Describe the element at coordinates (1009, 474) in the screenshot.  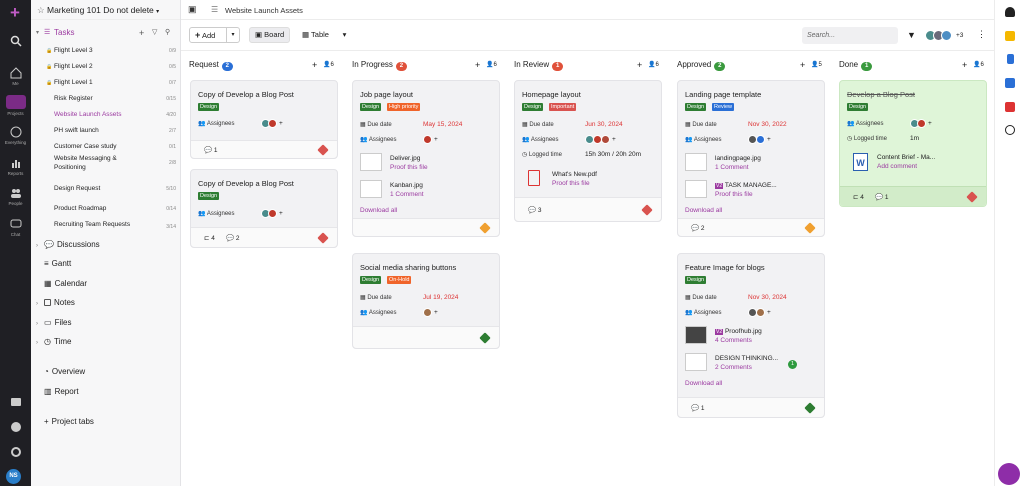
I see `chat-bubble-button` at that location.